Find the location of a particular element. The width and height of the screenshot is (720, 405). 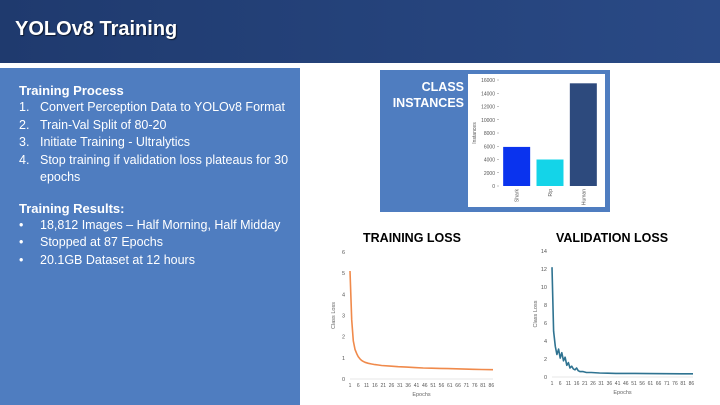

list-item: • Stopped at 87 Epochs is located at coordinates (91, 242).